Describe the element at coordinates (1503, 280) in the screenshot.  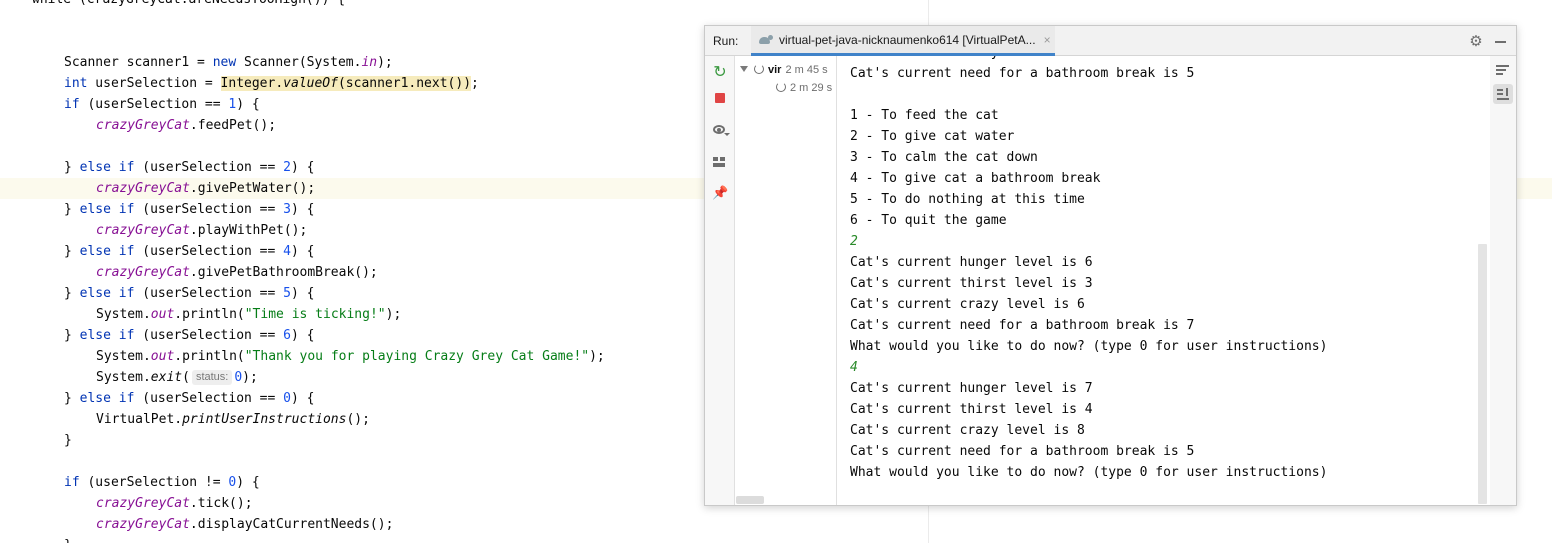
I see `run-right-toolbar` at that location.